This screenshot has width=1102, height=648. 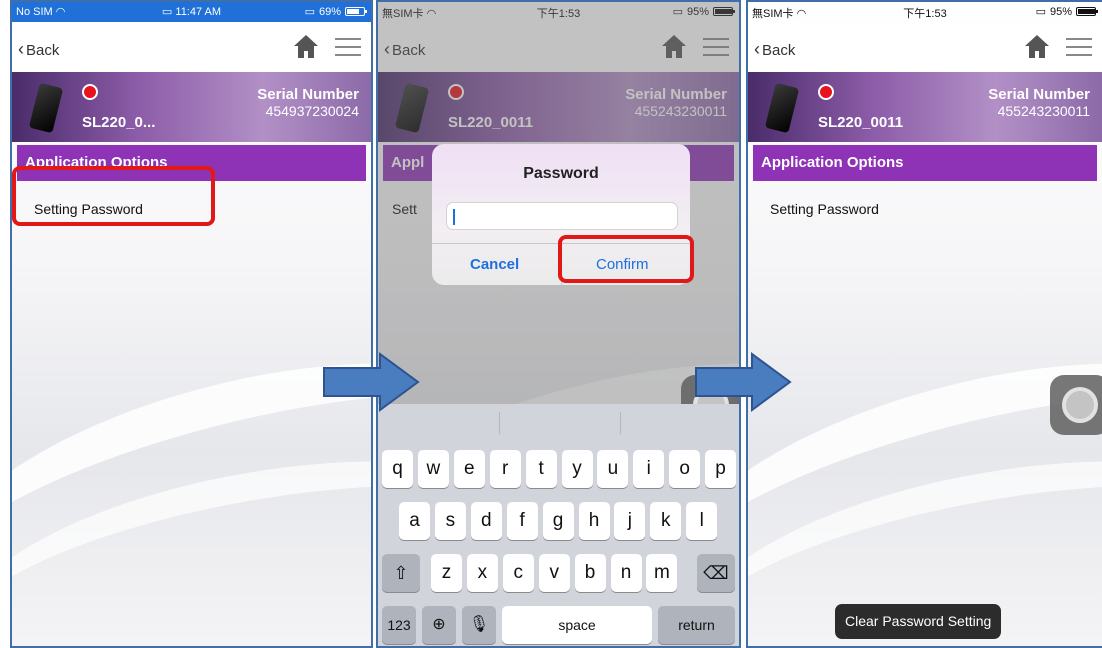 What do you see at coordinates (721, 469) in the screenshot?
I see `key-p: p` at bounding box center [721, 469].